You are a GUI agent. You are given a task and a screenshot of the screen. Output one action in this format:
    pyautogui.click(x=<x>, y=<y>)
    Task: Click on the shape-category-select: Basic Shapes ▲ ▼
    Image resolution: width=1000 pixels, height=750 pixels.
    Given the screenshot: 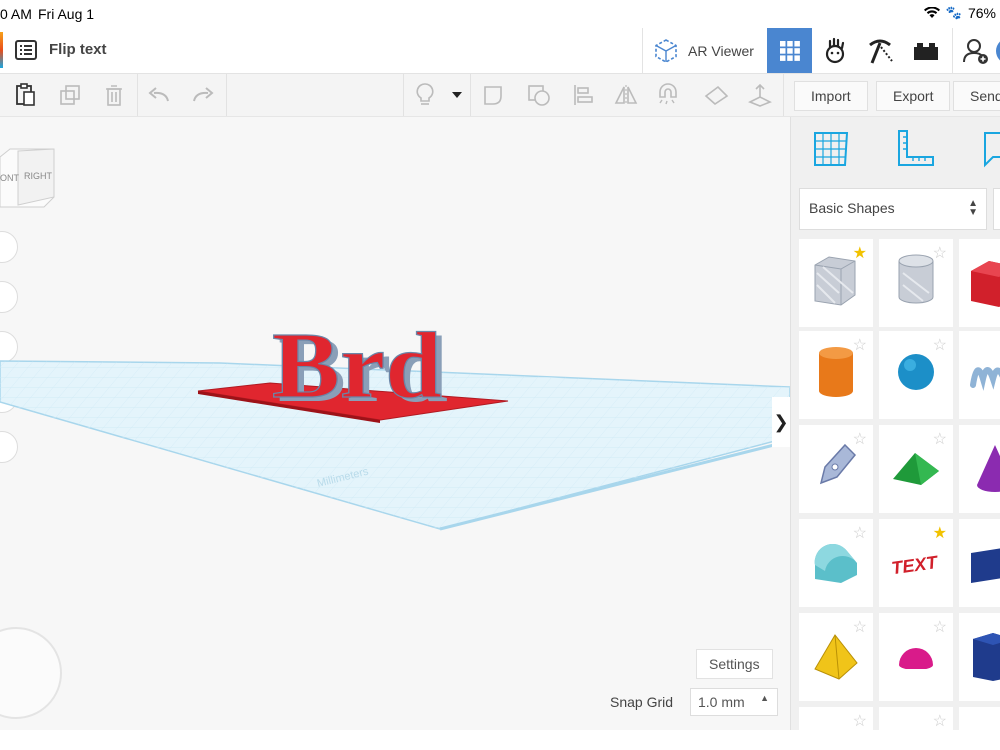 What is the action you would take?
    pyautogui.click(x=893, y=209)
    